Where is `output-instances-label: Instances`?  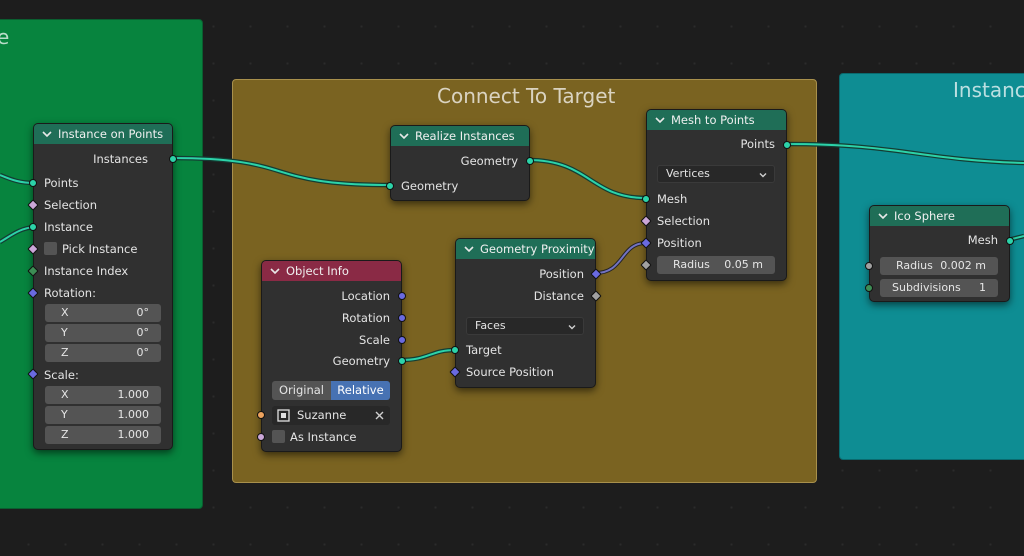 output-instances-label: Instances is located at coordinates (120, 159).